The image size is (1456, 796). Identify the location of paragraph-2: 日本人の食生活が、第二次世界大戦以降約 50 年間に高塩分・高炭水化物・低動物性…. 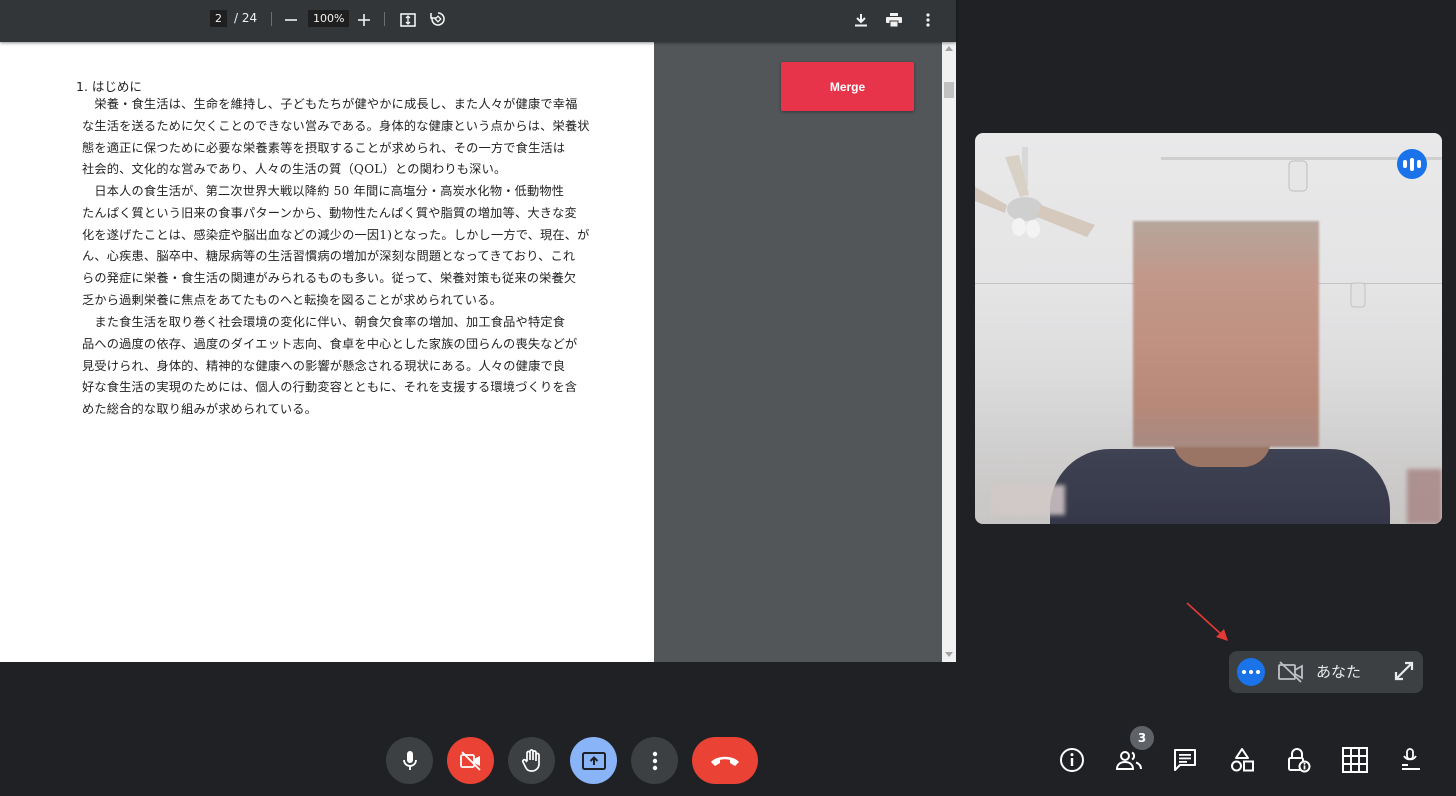
(336, 246).